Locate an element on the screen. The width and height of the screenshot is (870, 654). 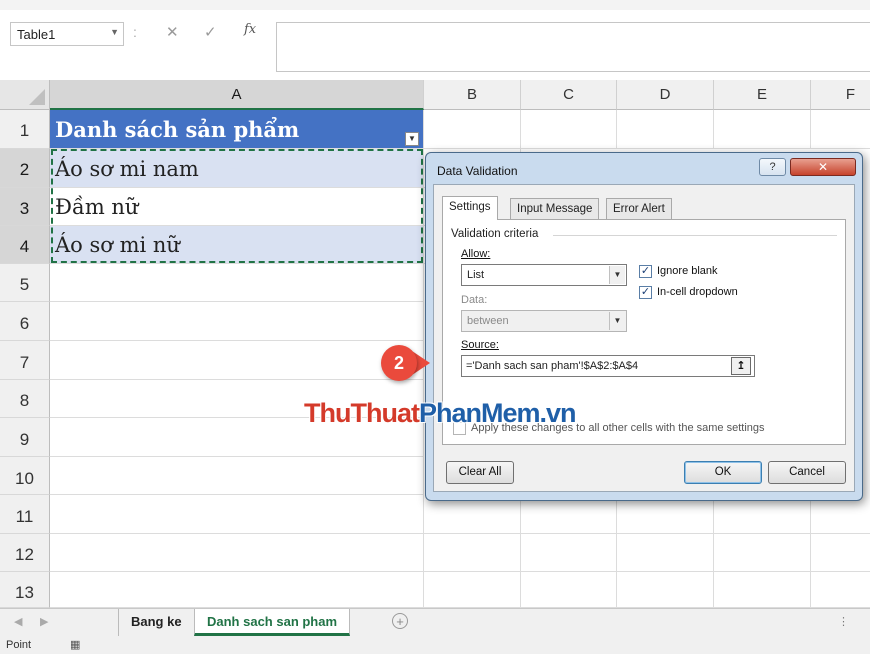
help-icon: ? is located at coordinates (772, 167).